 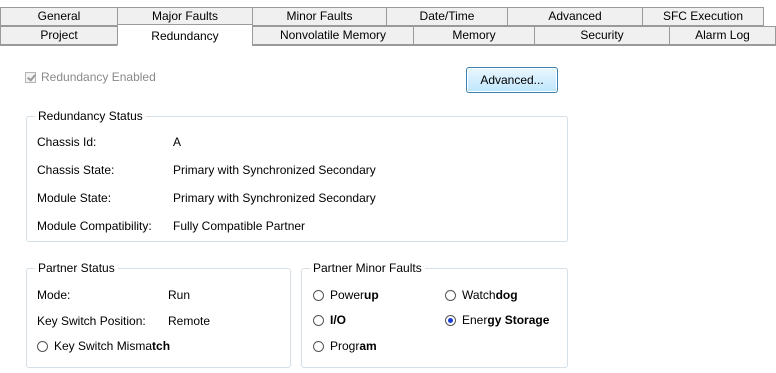 What do you see at coordinates (450, 320) in the screenshot?
I see `radio-selected-icon` at bounding box center [450, 320].